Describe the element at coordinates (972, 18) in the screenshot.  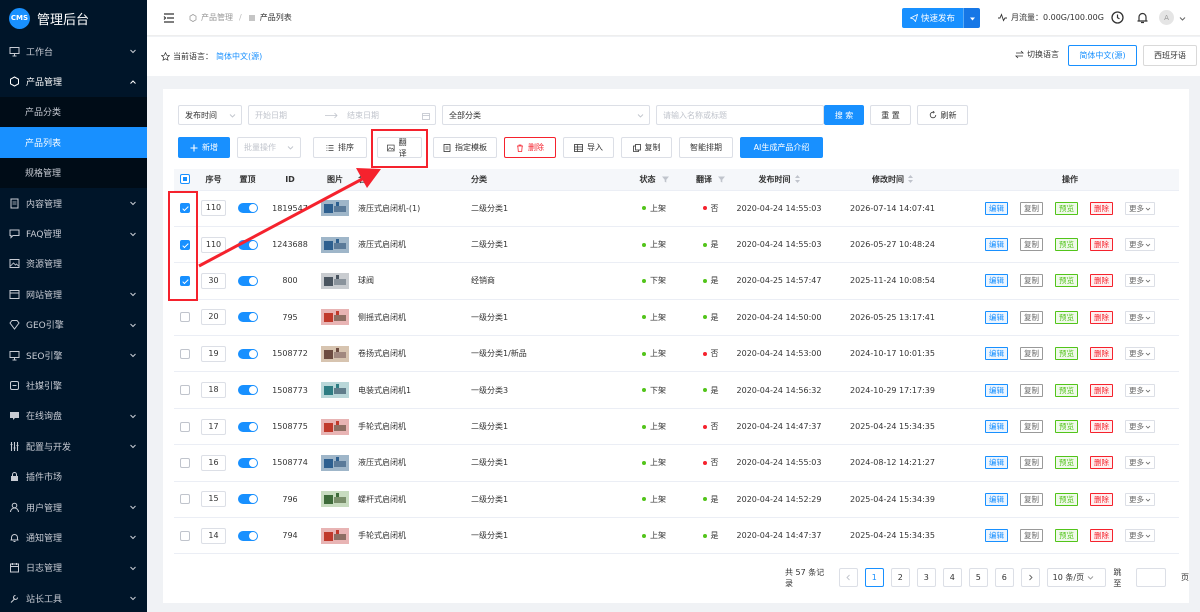
I see `quick-publish-dropdown` at that location.